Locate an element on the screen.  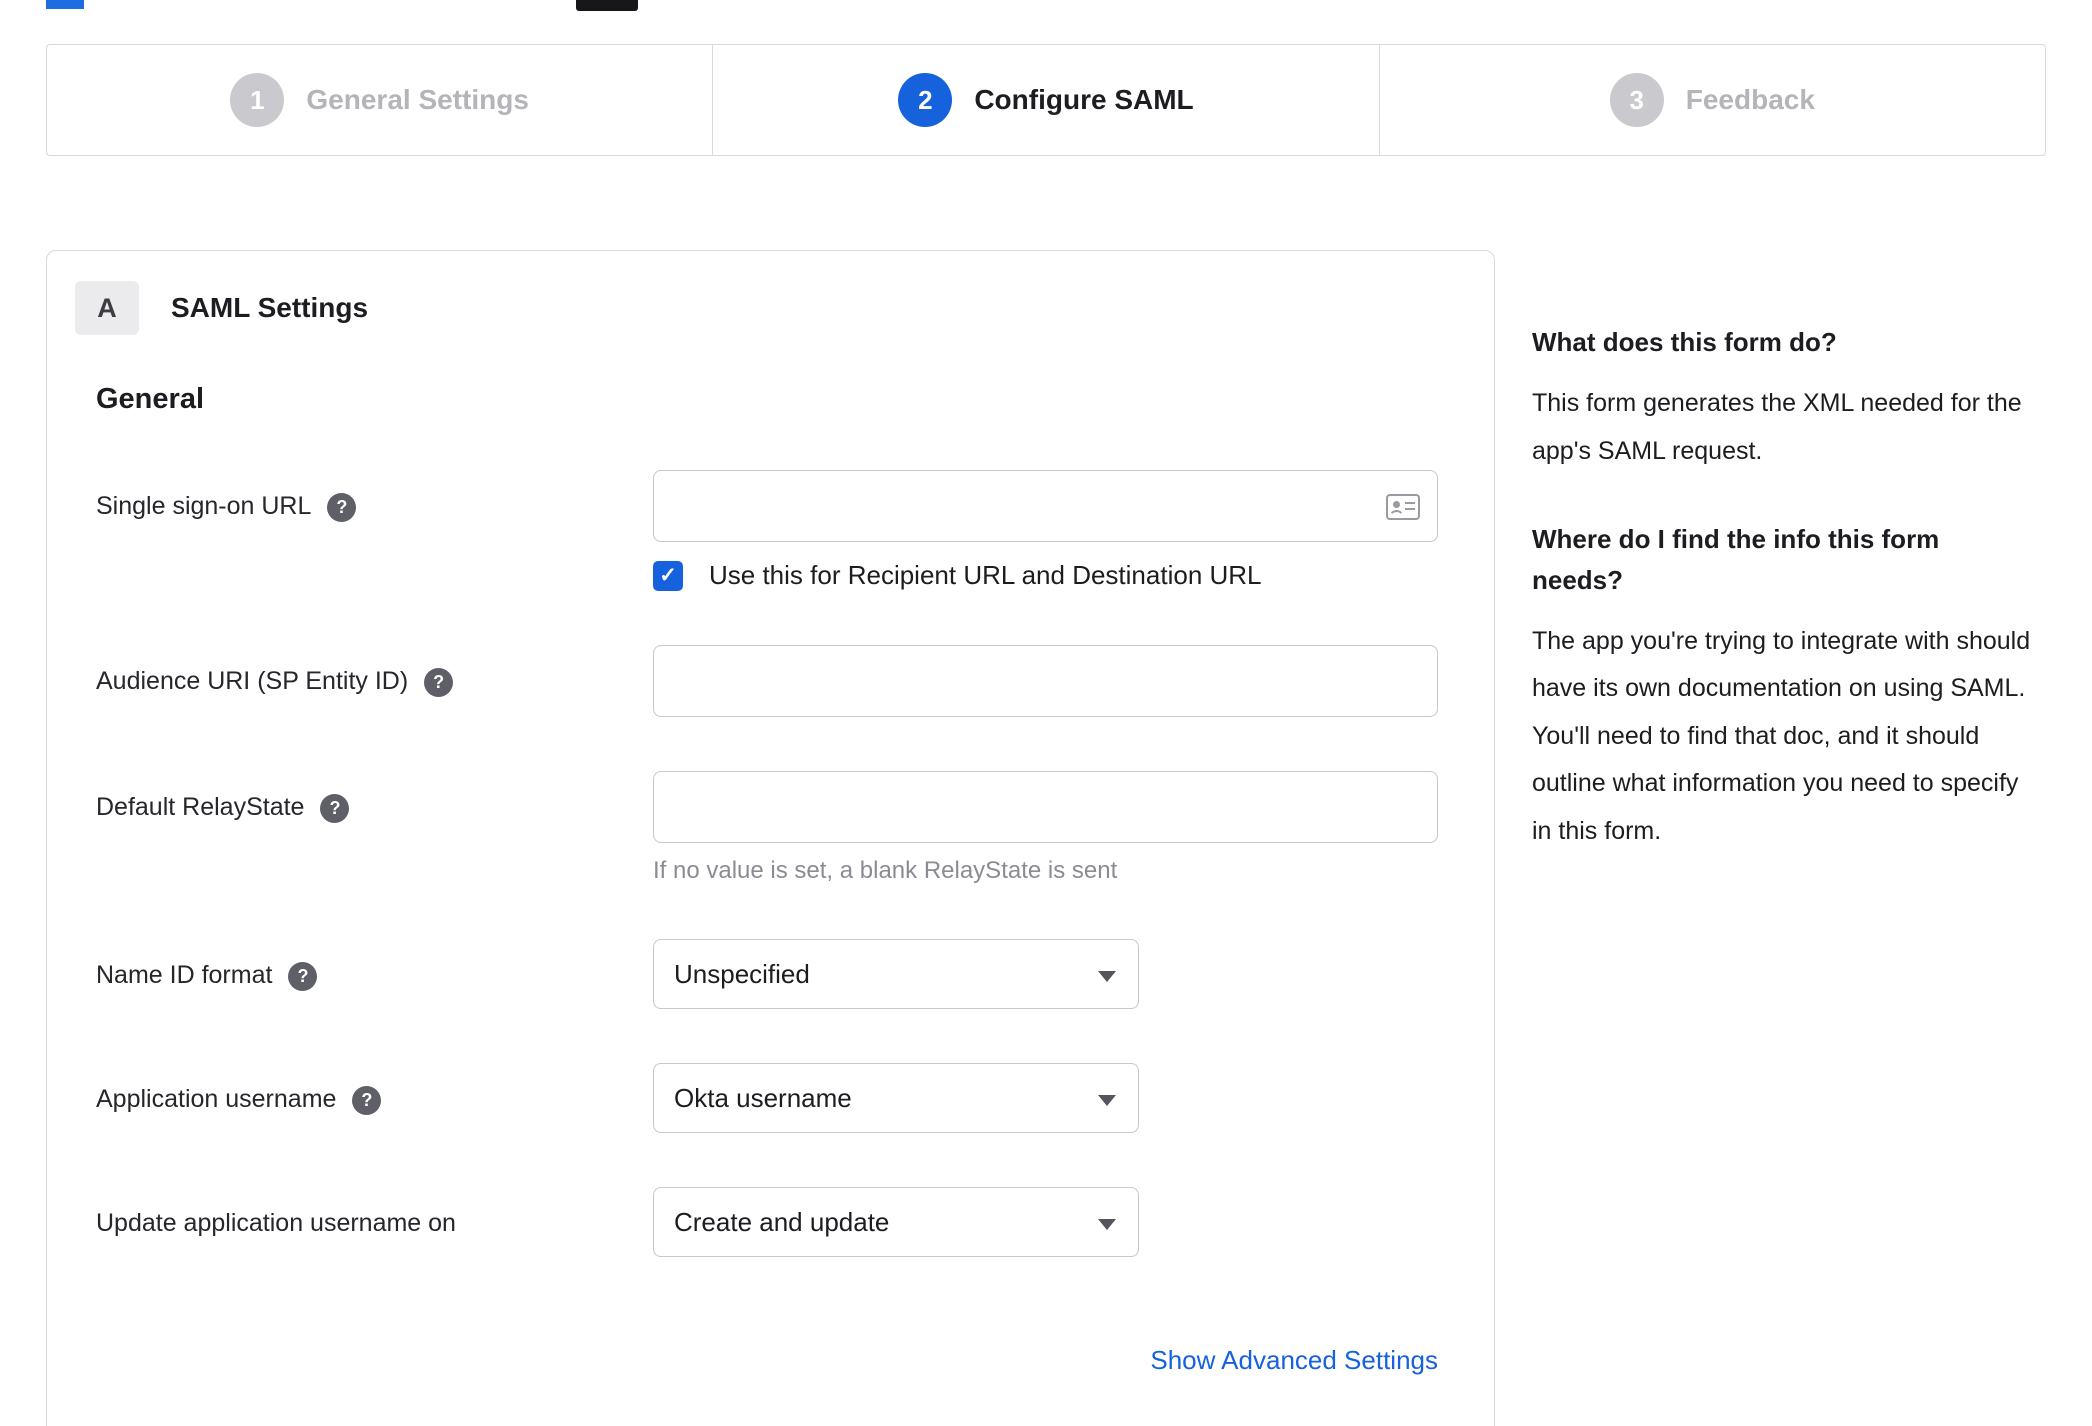
name-id-format-label: Name ID format is located at coordinates (184, 975).